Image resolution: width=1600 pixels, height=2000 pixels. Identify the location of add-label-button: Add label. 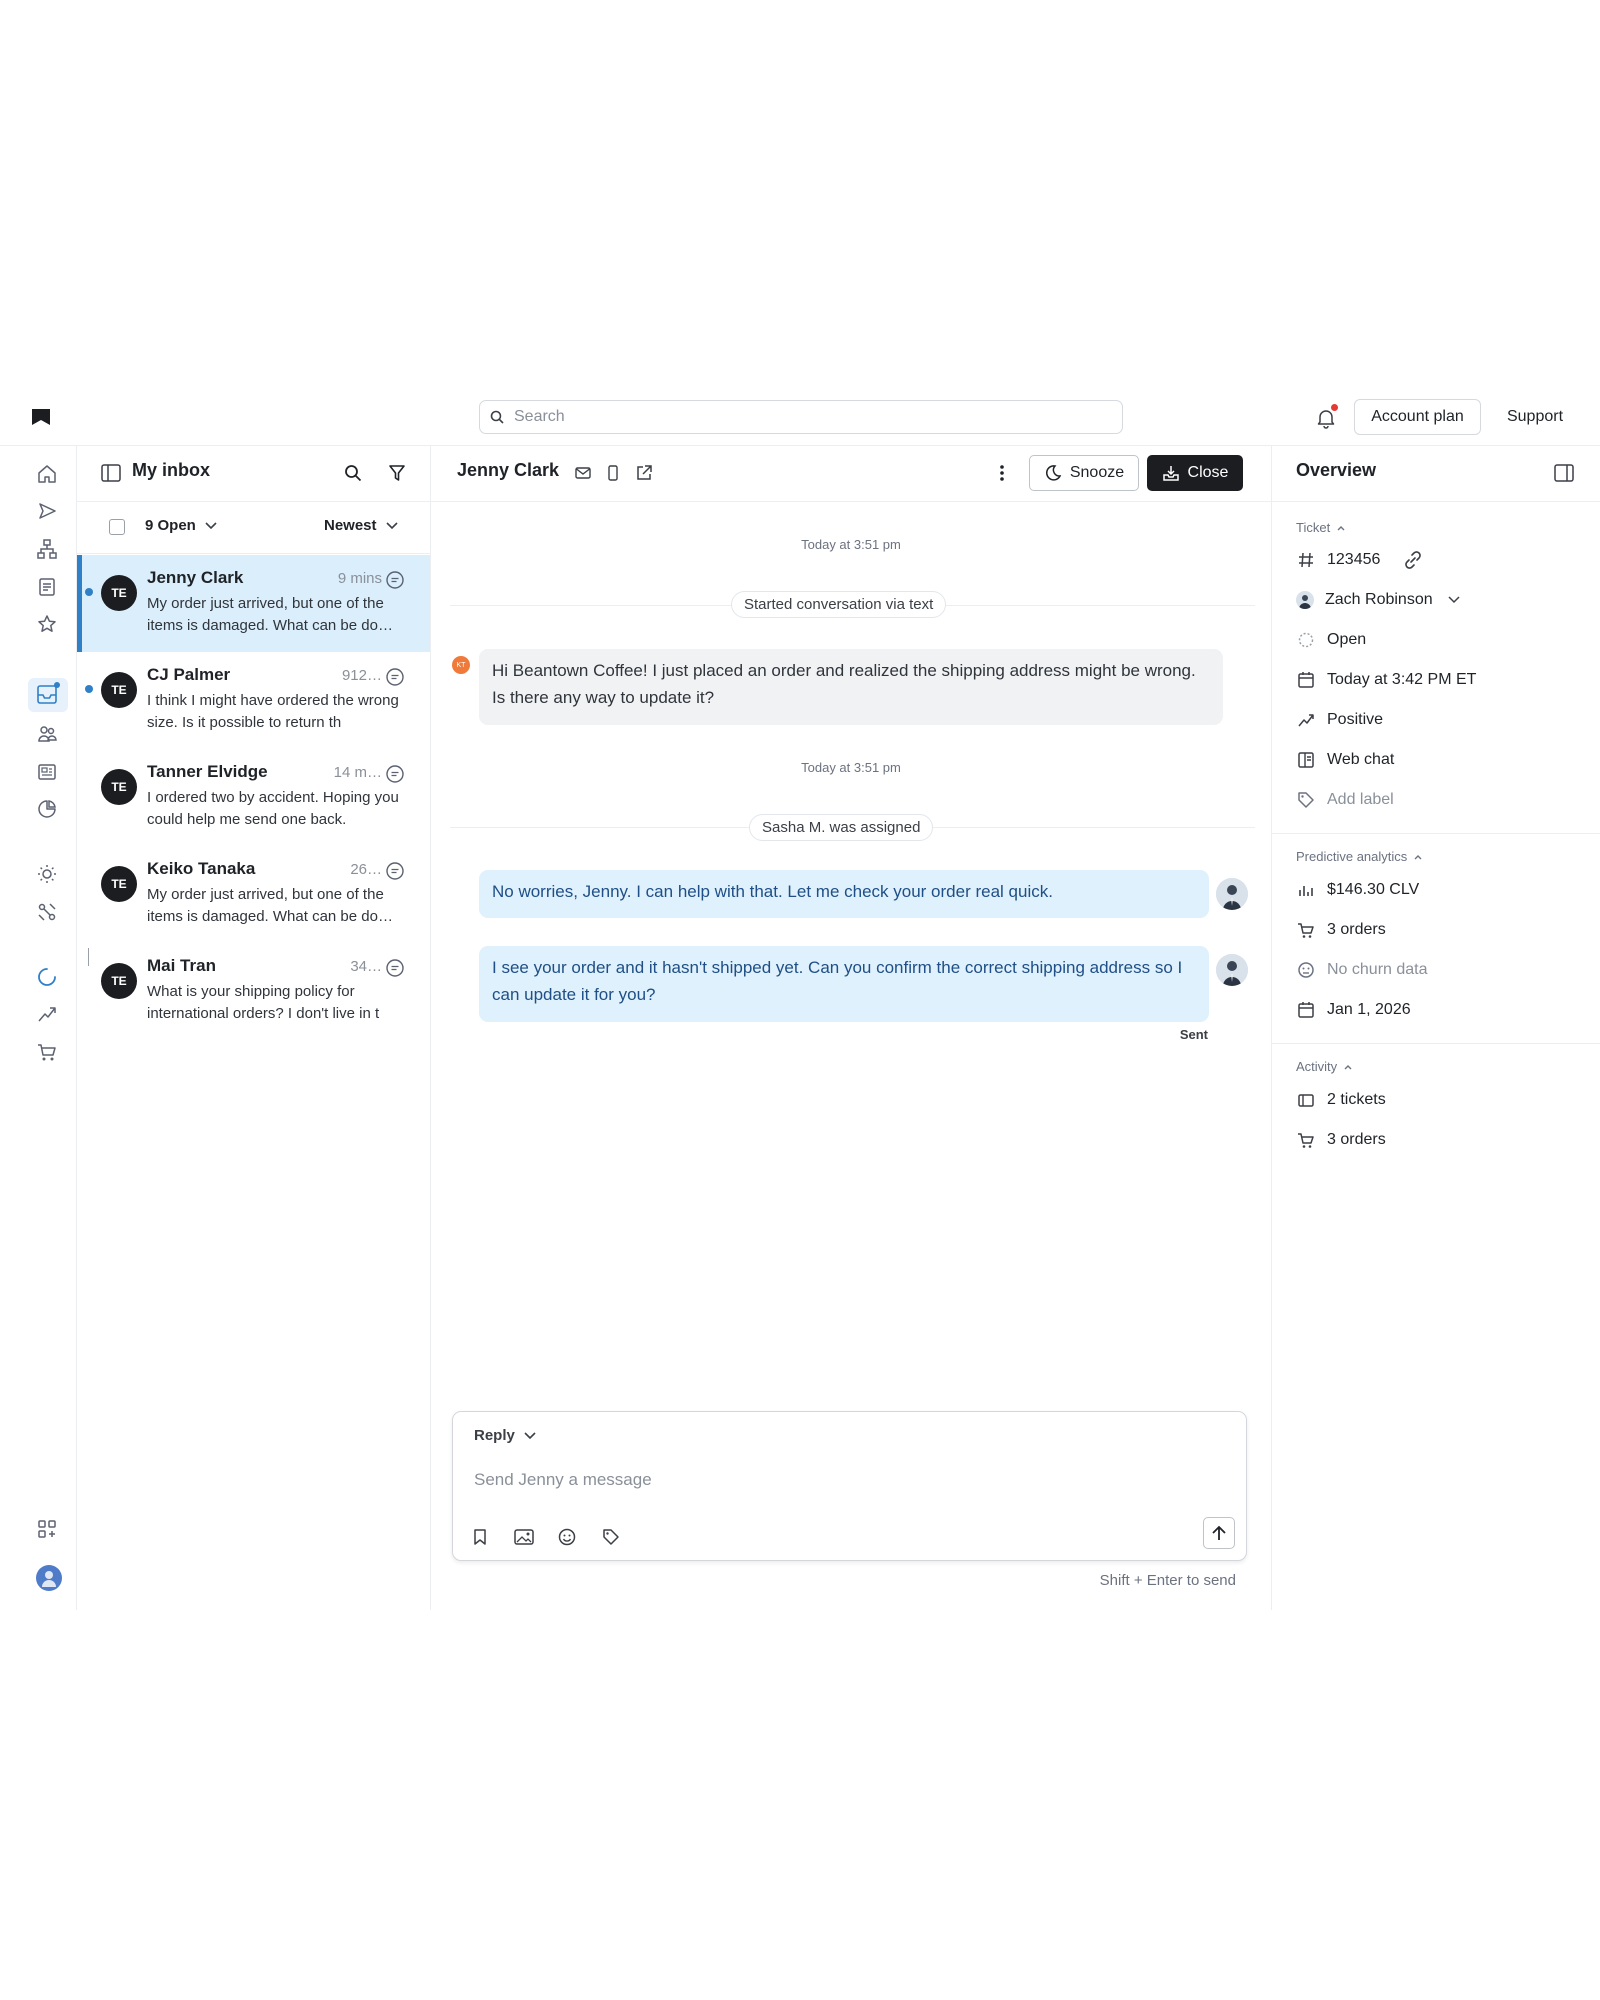
(1345, 800).